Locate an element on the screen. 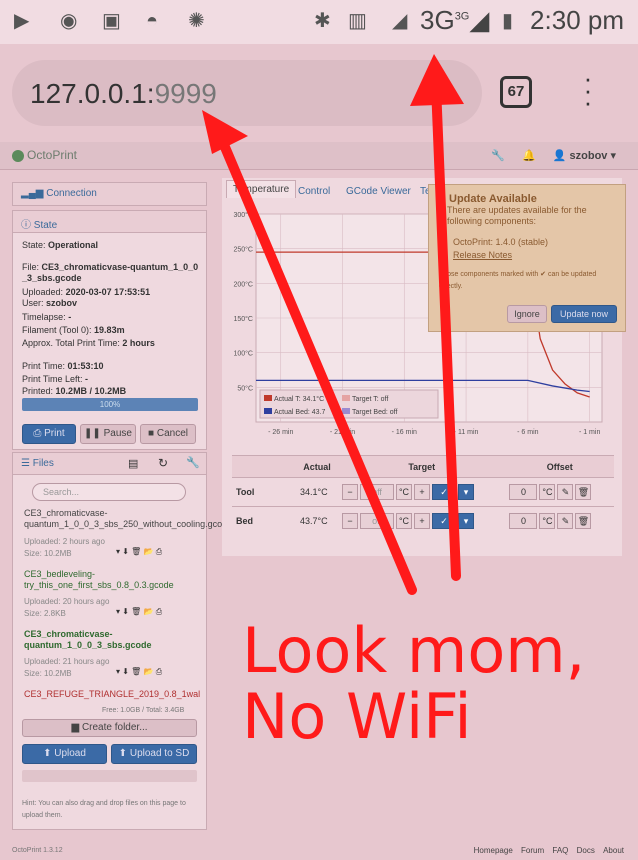 Image resolution: width=638 pixels, height=860 pixels. time-left-line: Print Time Left: - is located at coordinates (55, 379).